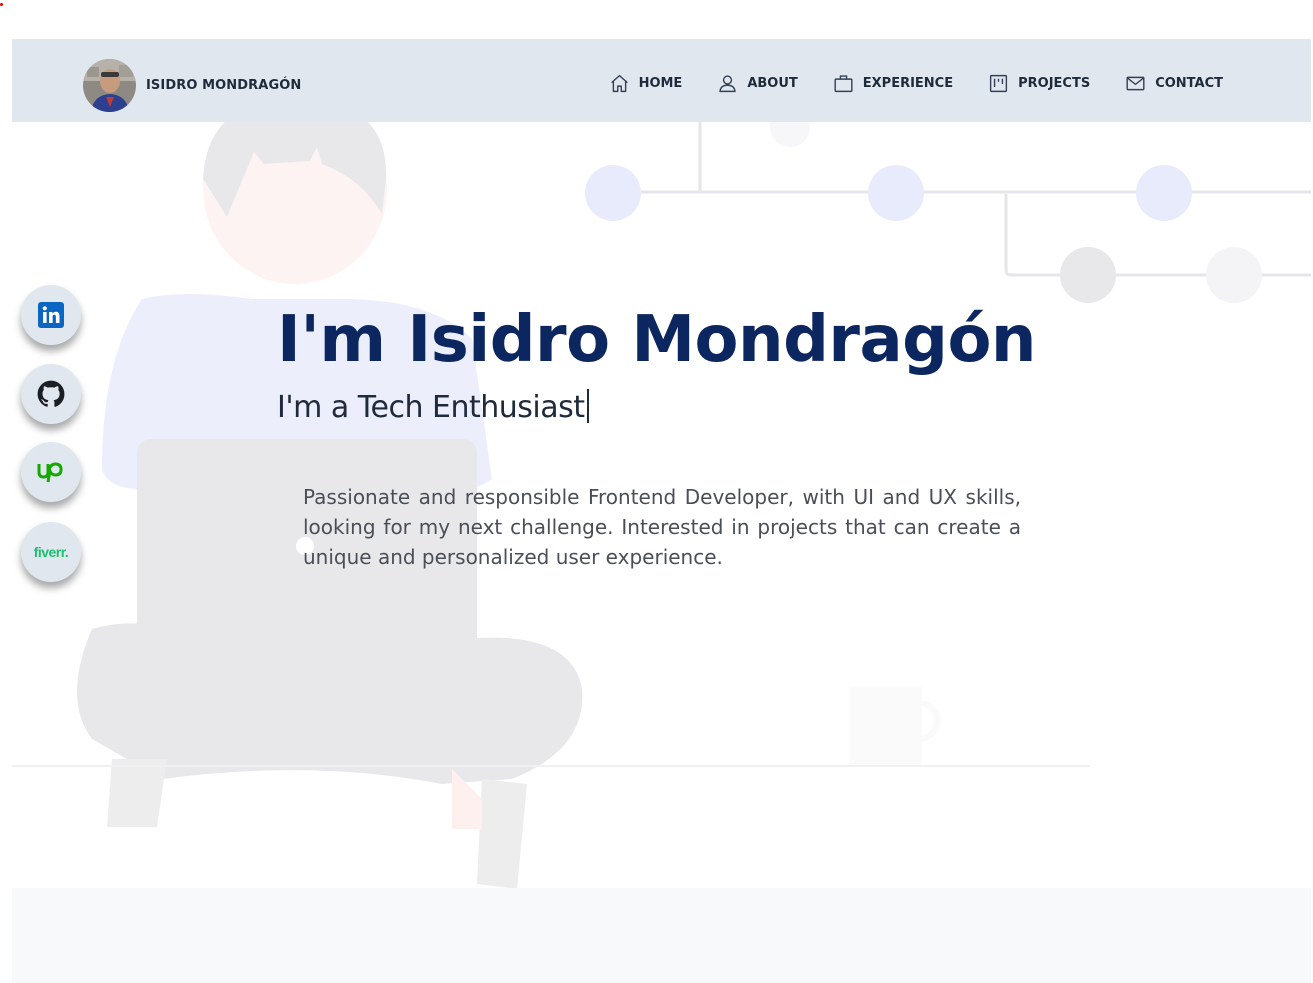 The height and width of the screenshot is (983, 1313). Describe the element at coordinates (619, 83) in the screenshot. I see `home-icon` at that location.